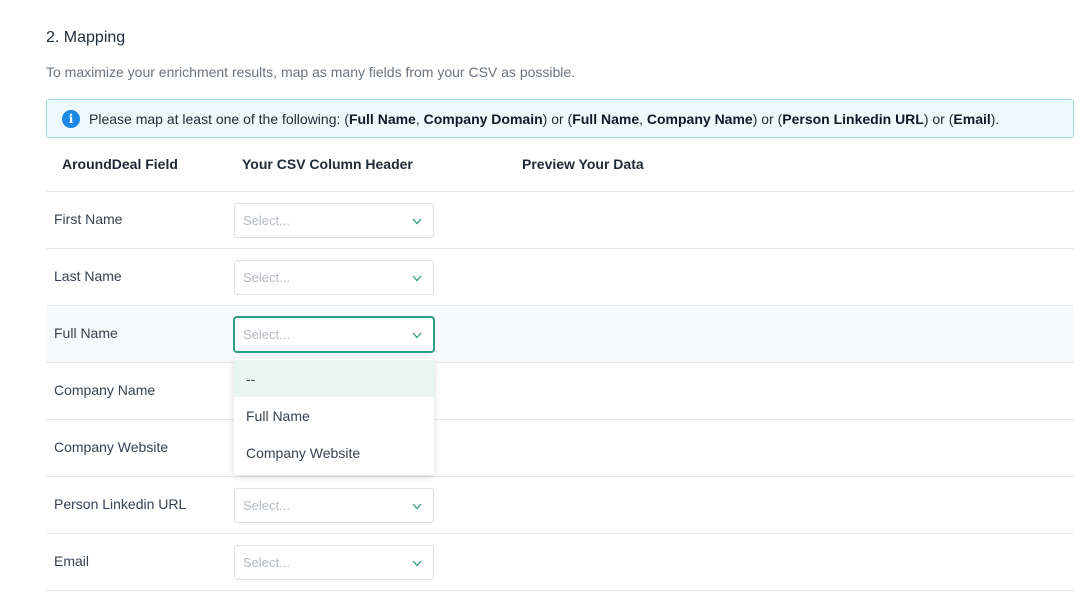  I want to click on field-label: Full Name, so click(86, 333).